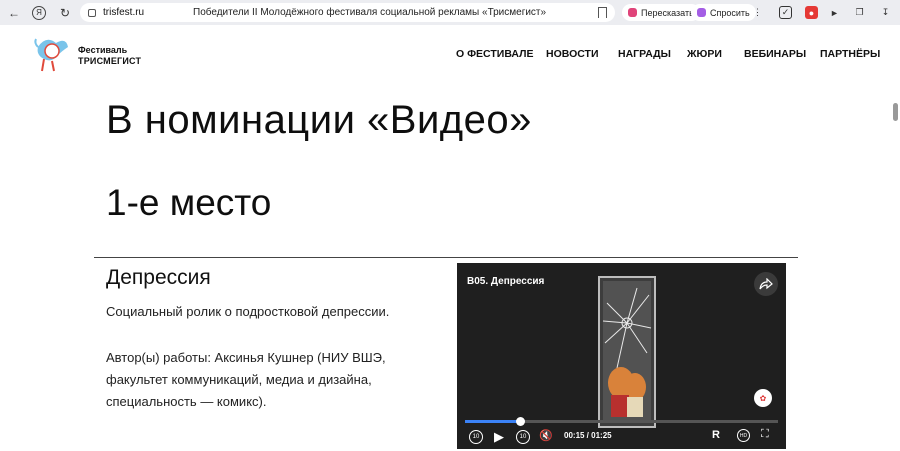  I want to click on site-logo: Фестиваль ТРИСМЕГИСТ, so click(86, 54).